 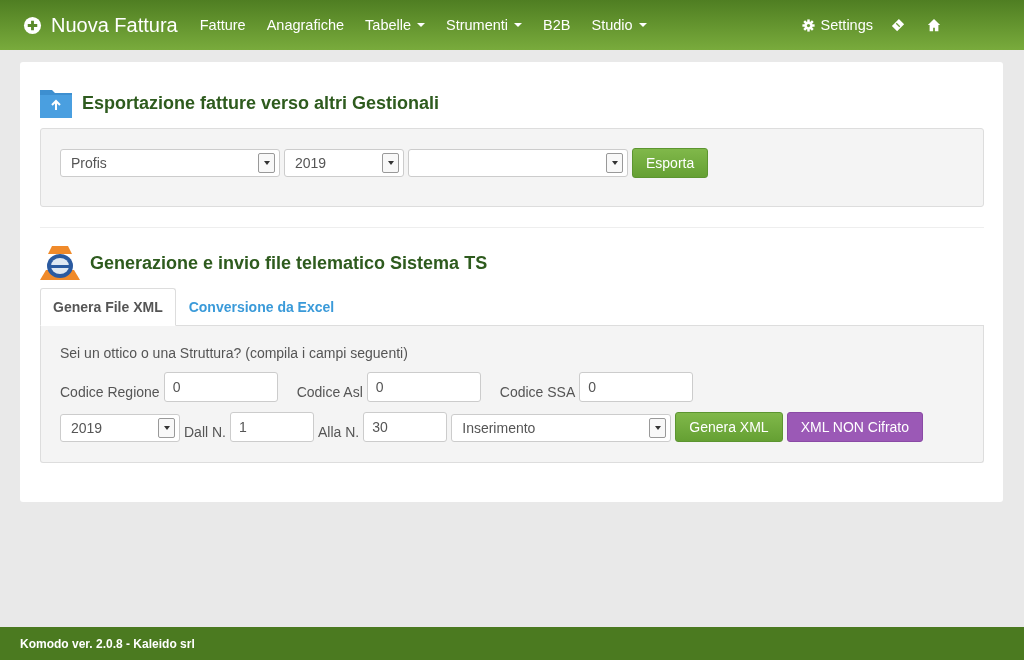 I want to click on plus-circle-icon, so click(x=32, y=25).